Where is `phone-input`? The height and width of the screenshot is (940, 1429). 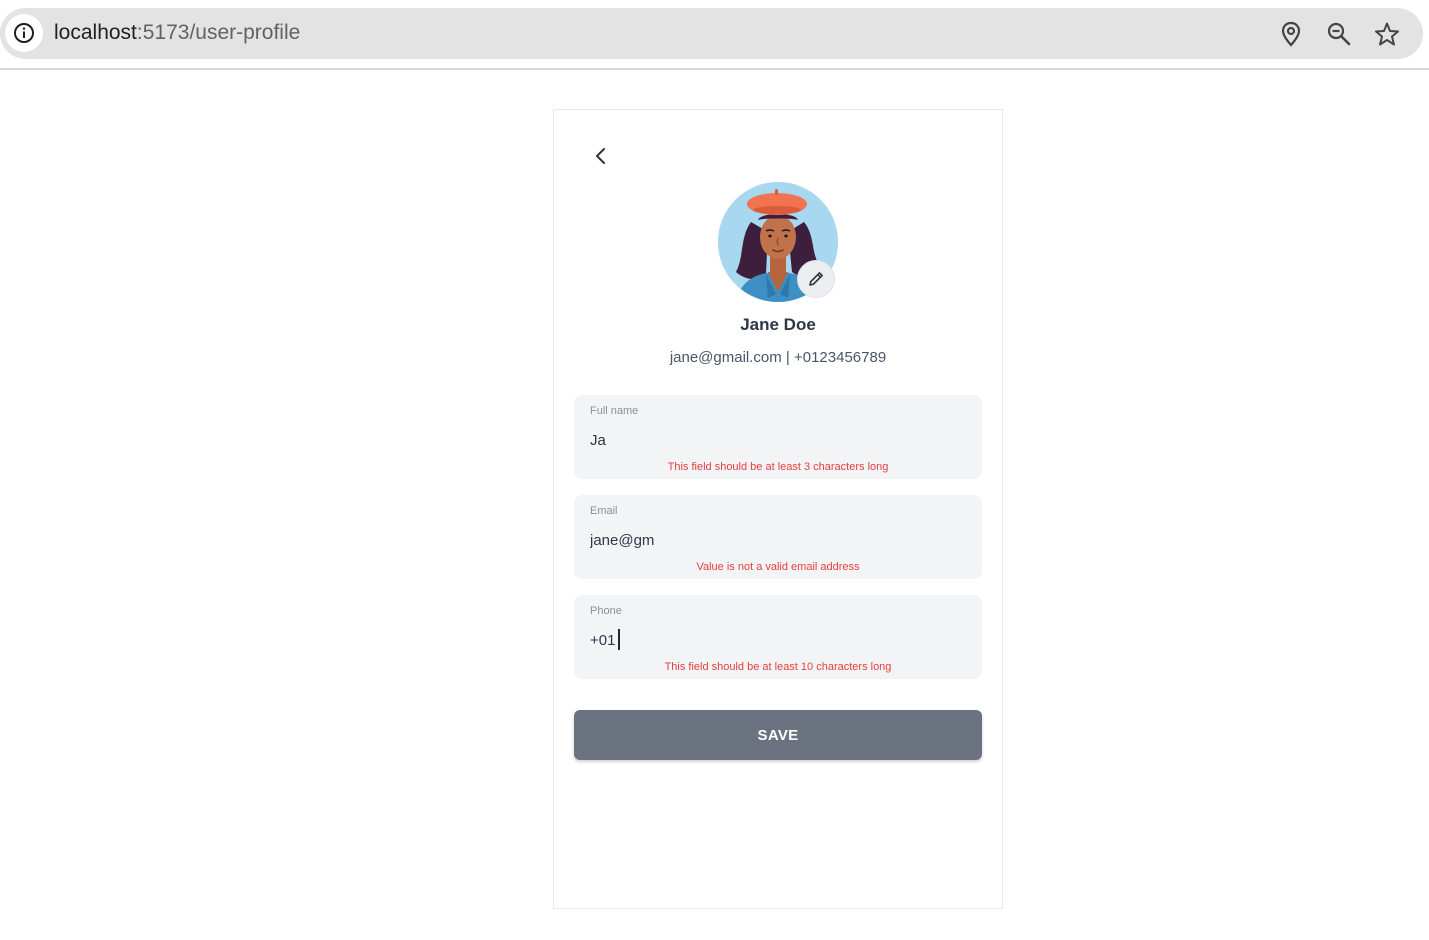
phone-input is located at coordinates (778, 640).